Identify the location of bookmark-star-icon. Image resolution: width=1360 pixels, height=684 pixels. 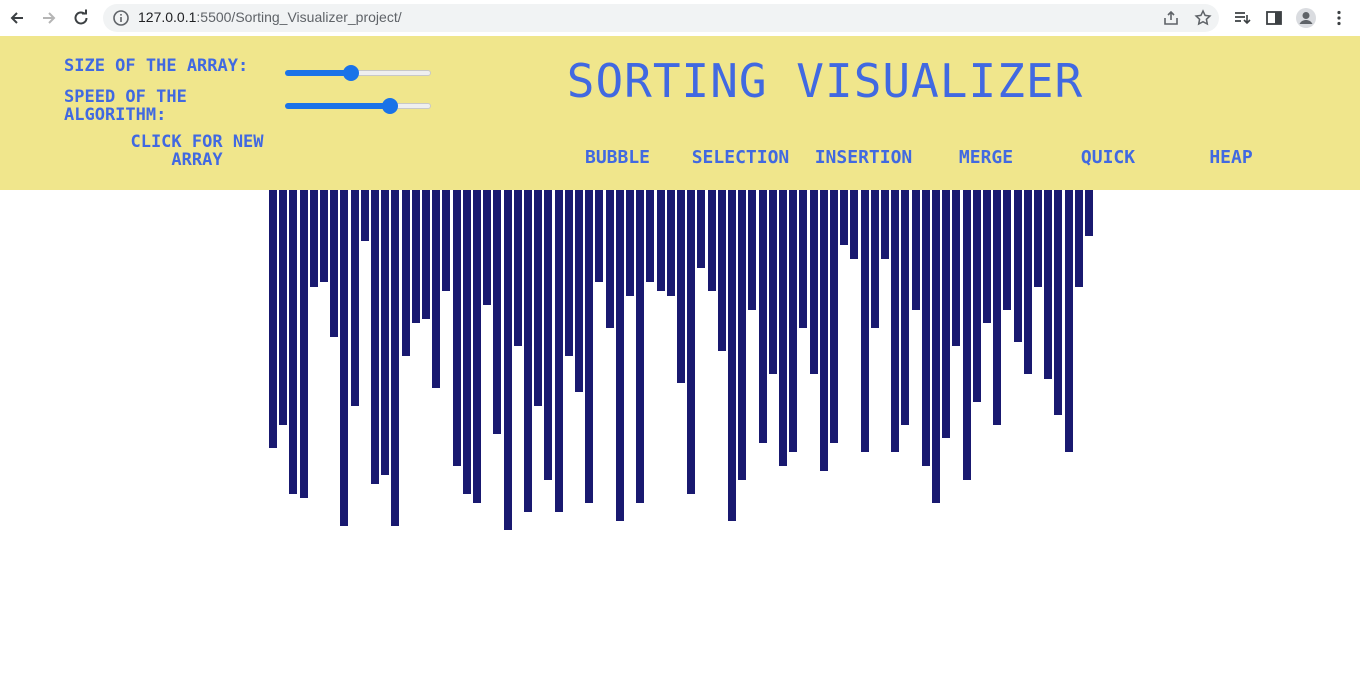
(1203, 18).